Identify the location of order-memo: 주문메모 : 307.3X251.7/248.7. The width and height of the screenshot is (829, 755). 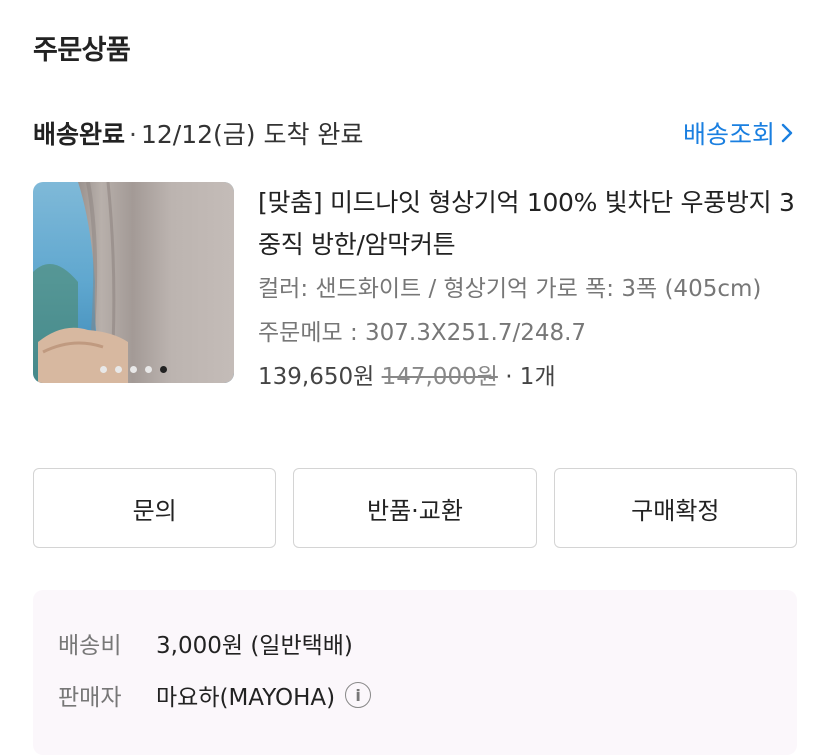
(422, 333).